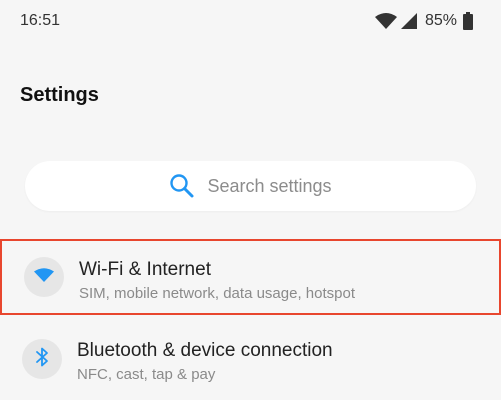 The image size is (501, 400). I want to click on battery-percent: 85%, so click(440, 20).